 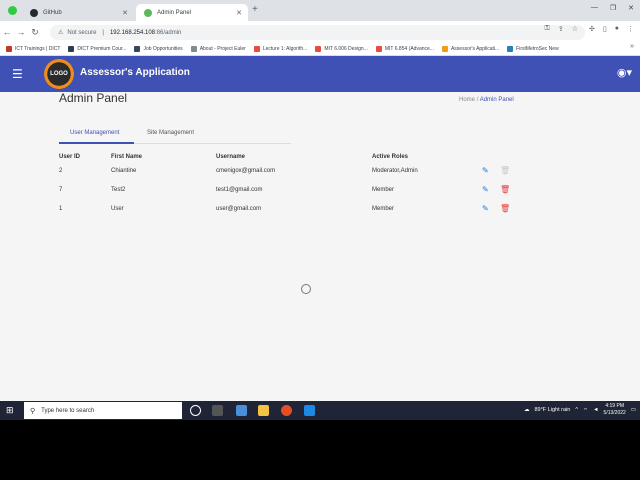 What do you see at coordinates (33, 49) in the screenshot?
I see `bookmark-item: ICT Trainings | DICT` at bounding box center [33, 49].